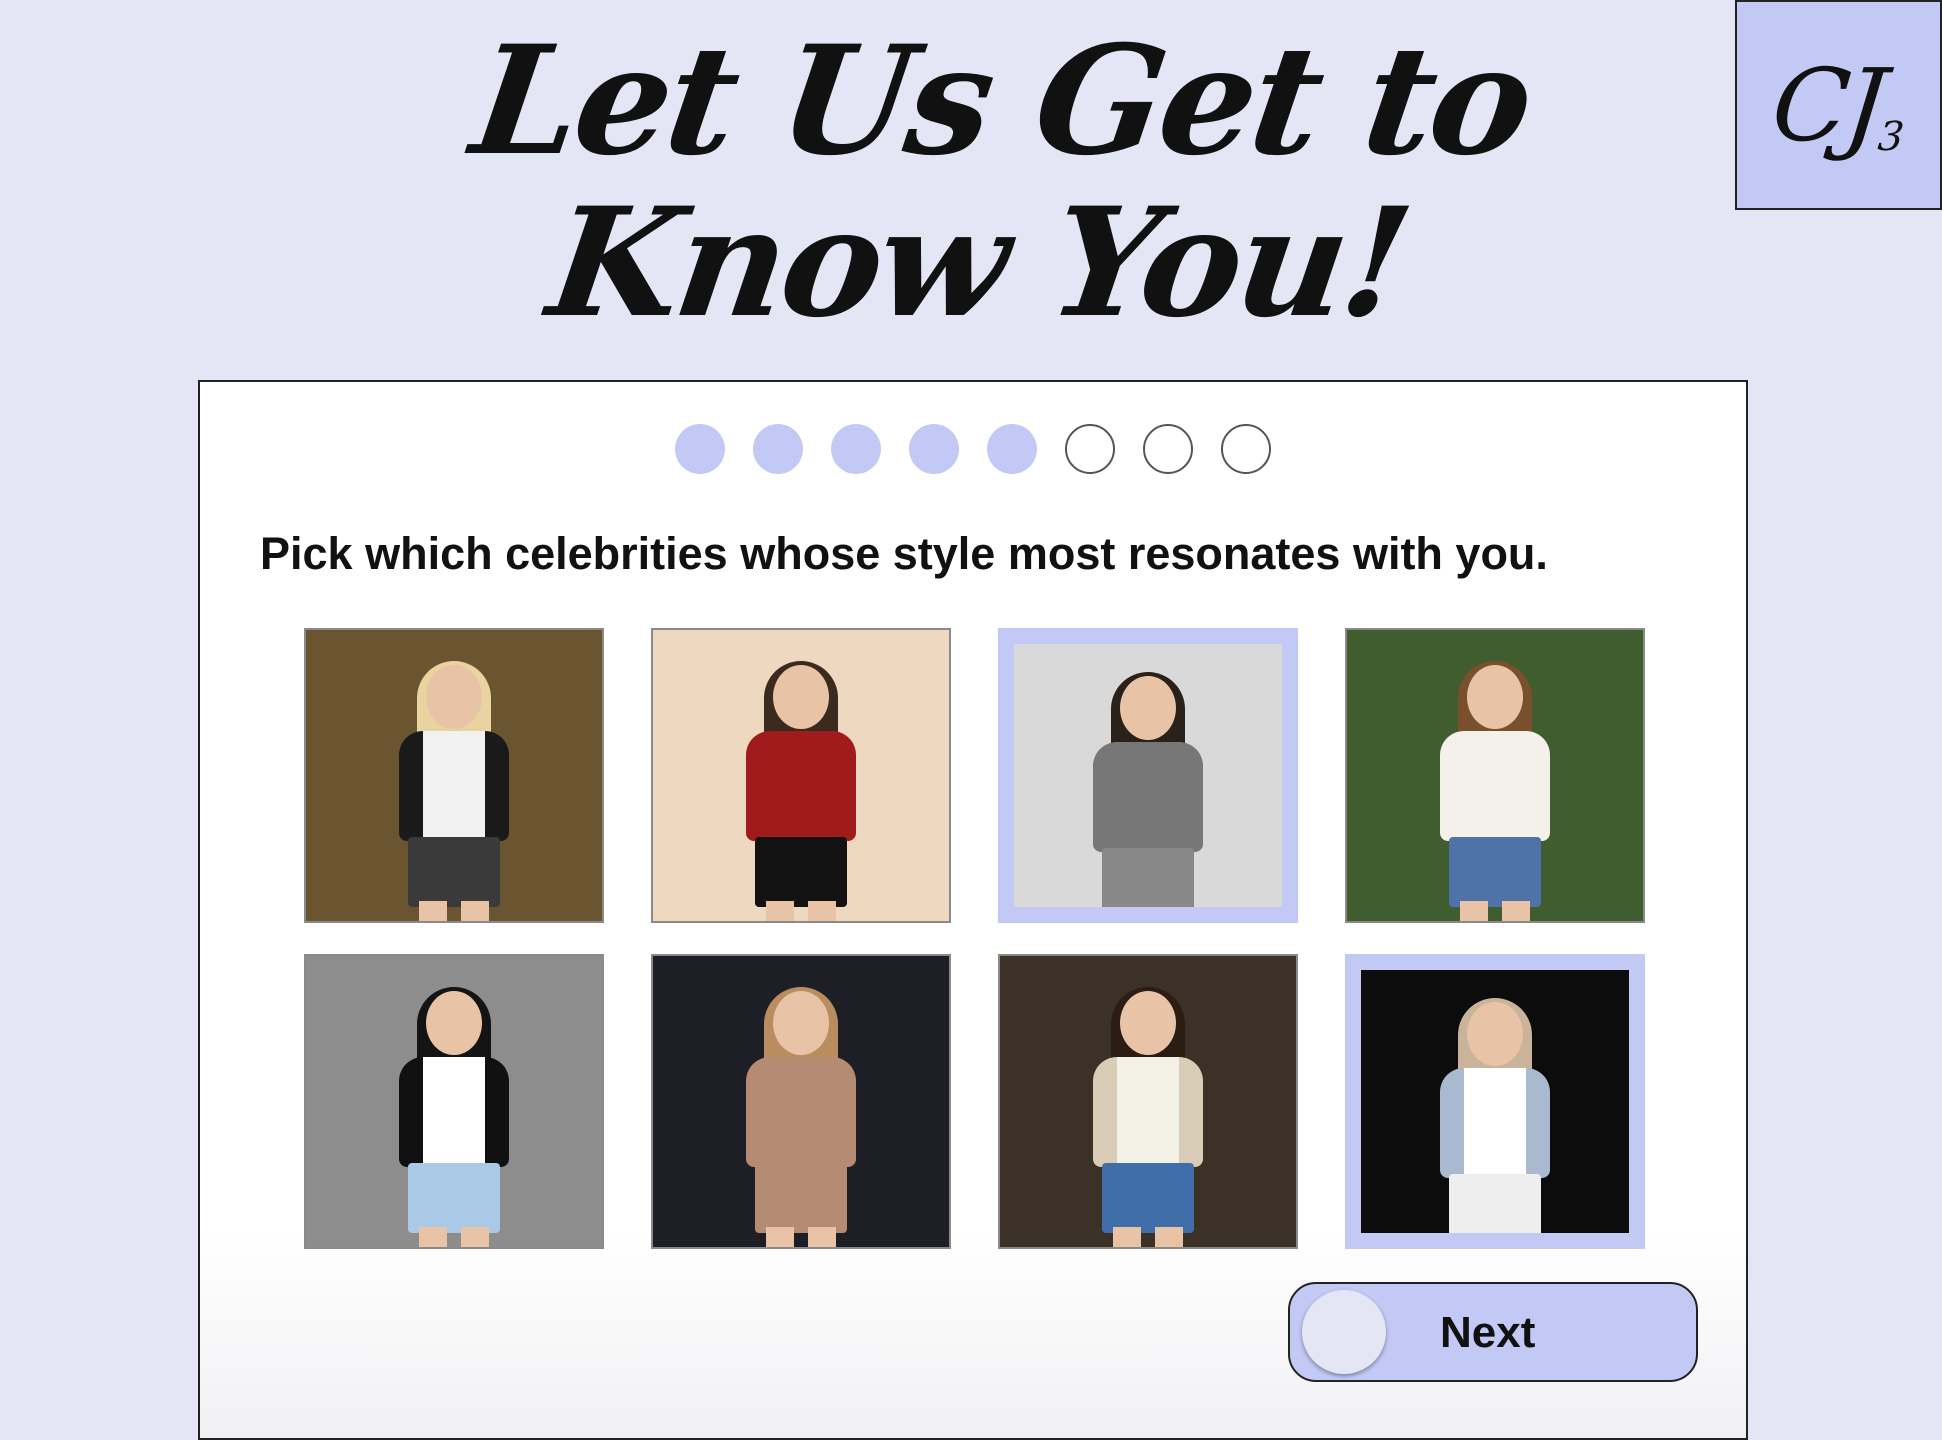 The image size is (1942, 1440). I want to click on toggle-knob-icon, so click(1344, 1332).